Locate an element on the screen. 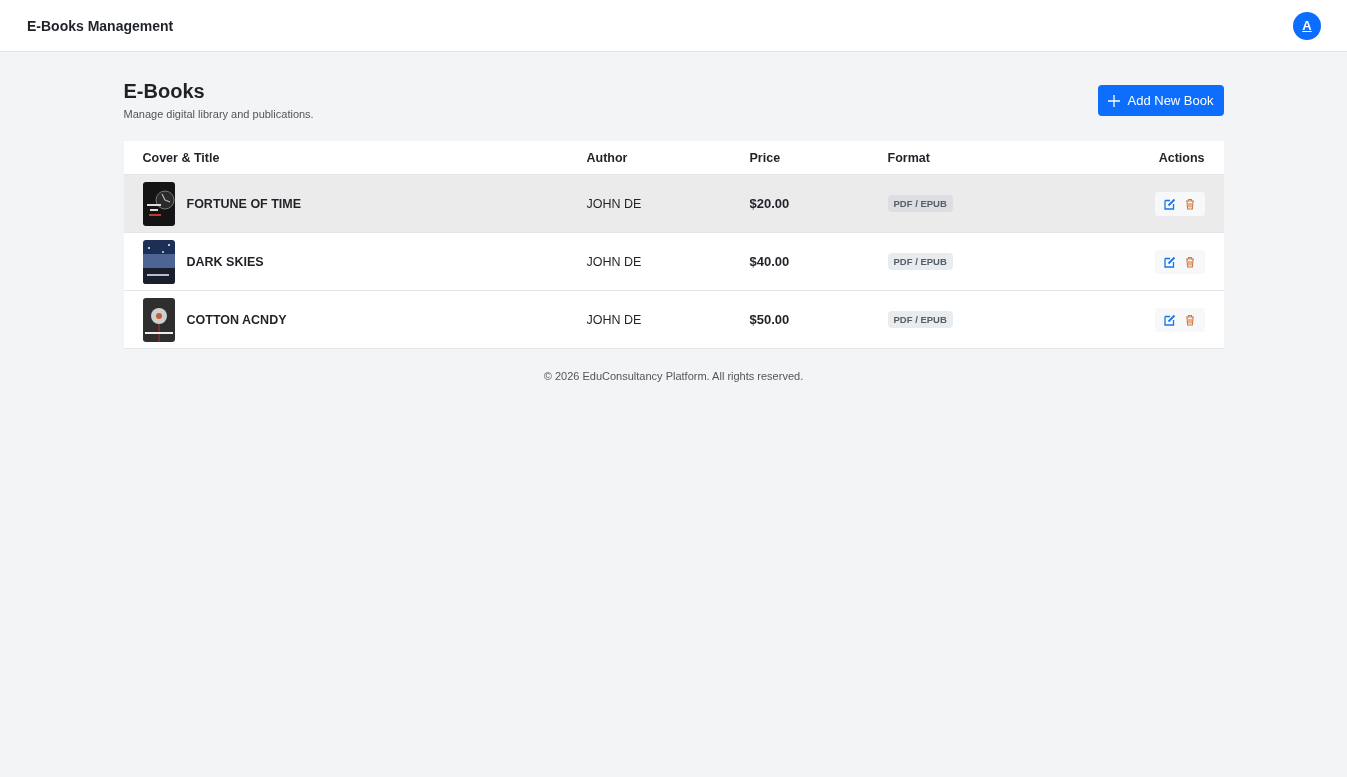 This screenshot has width=1347, height=777. plus-icon is located at coordinates (1113, 100).